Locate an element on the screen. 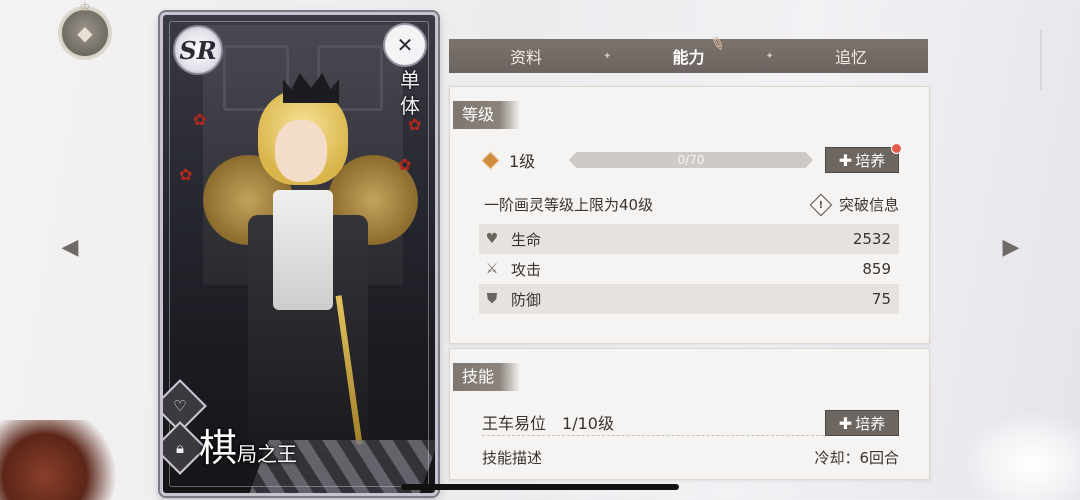  card-shirt-art is located at coordinates (303, 250).